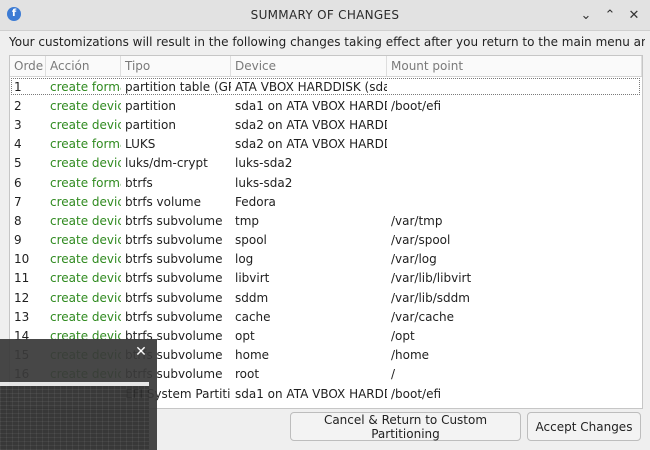 The width and height of the screenshot is (650, 450). Describe the element at coordinates (403, 336) in the screenshot. I see `cell-mount-point: /opt` at that location.